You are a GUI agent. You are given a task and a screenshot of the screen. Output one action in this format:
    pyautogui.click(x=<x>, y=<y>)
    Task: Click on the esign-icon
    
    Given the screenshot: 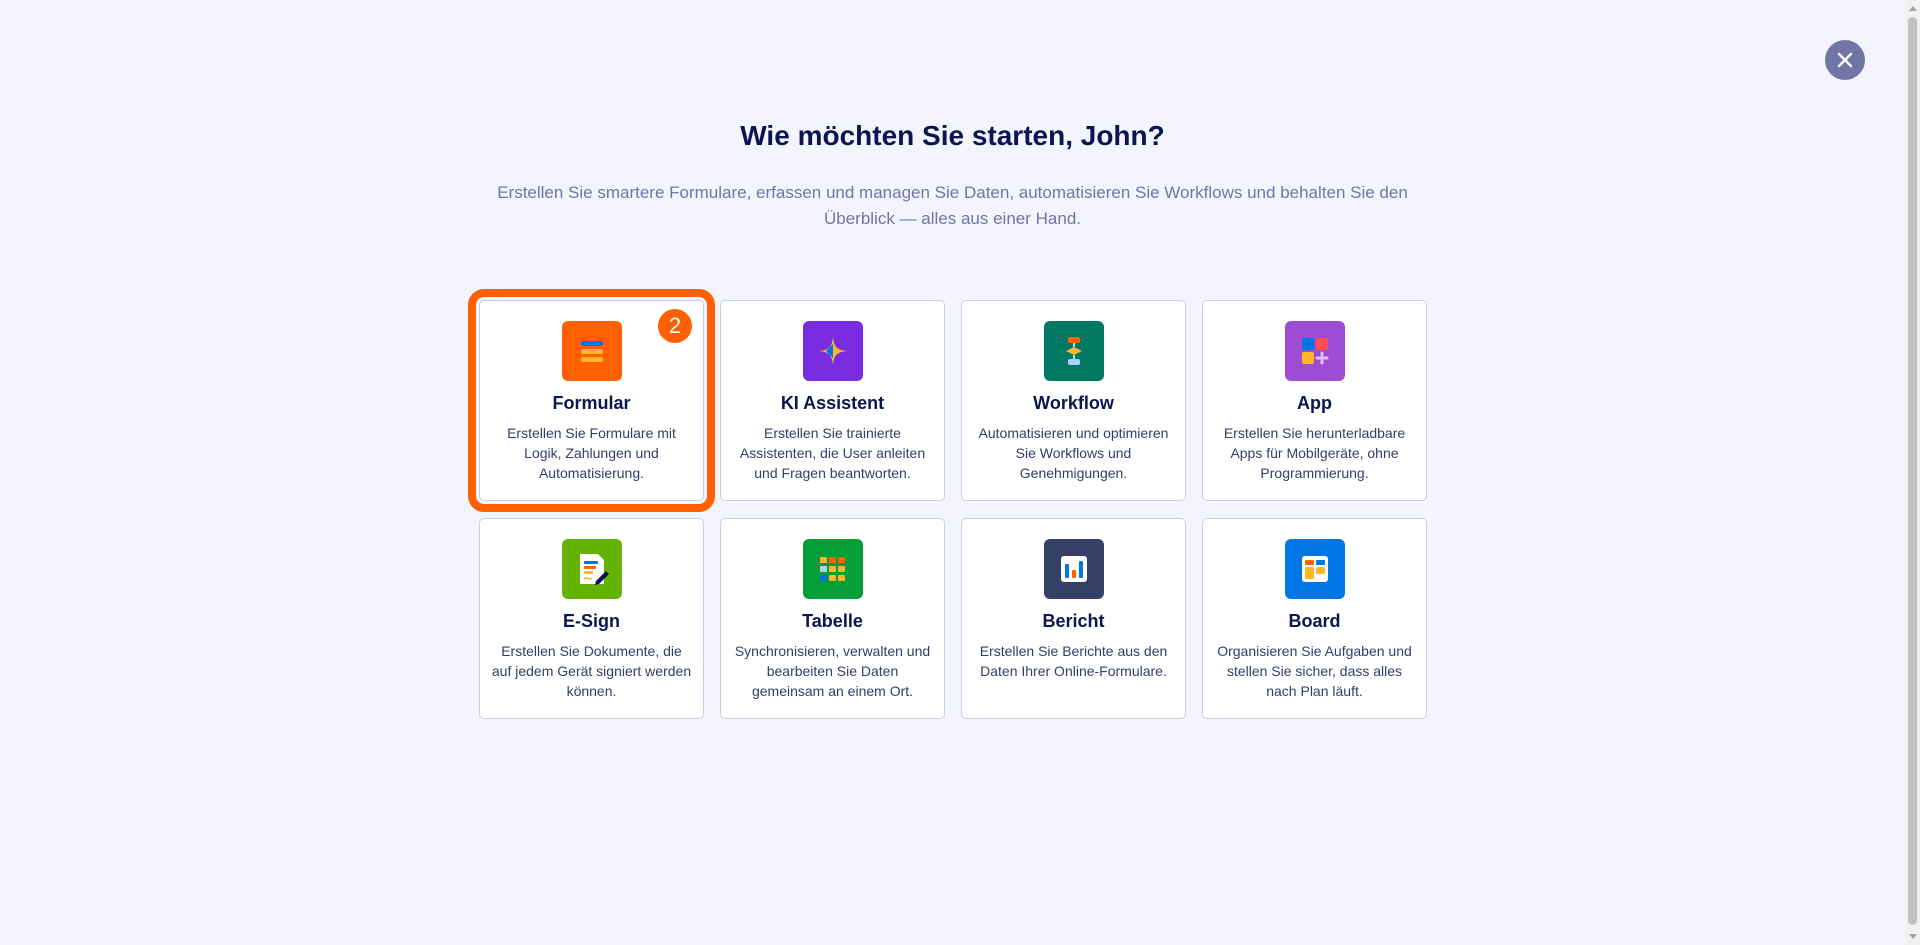 What is the action you would take?
    pyautogui.click(x=591, y=569)
    